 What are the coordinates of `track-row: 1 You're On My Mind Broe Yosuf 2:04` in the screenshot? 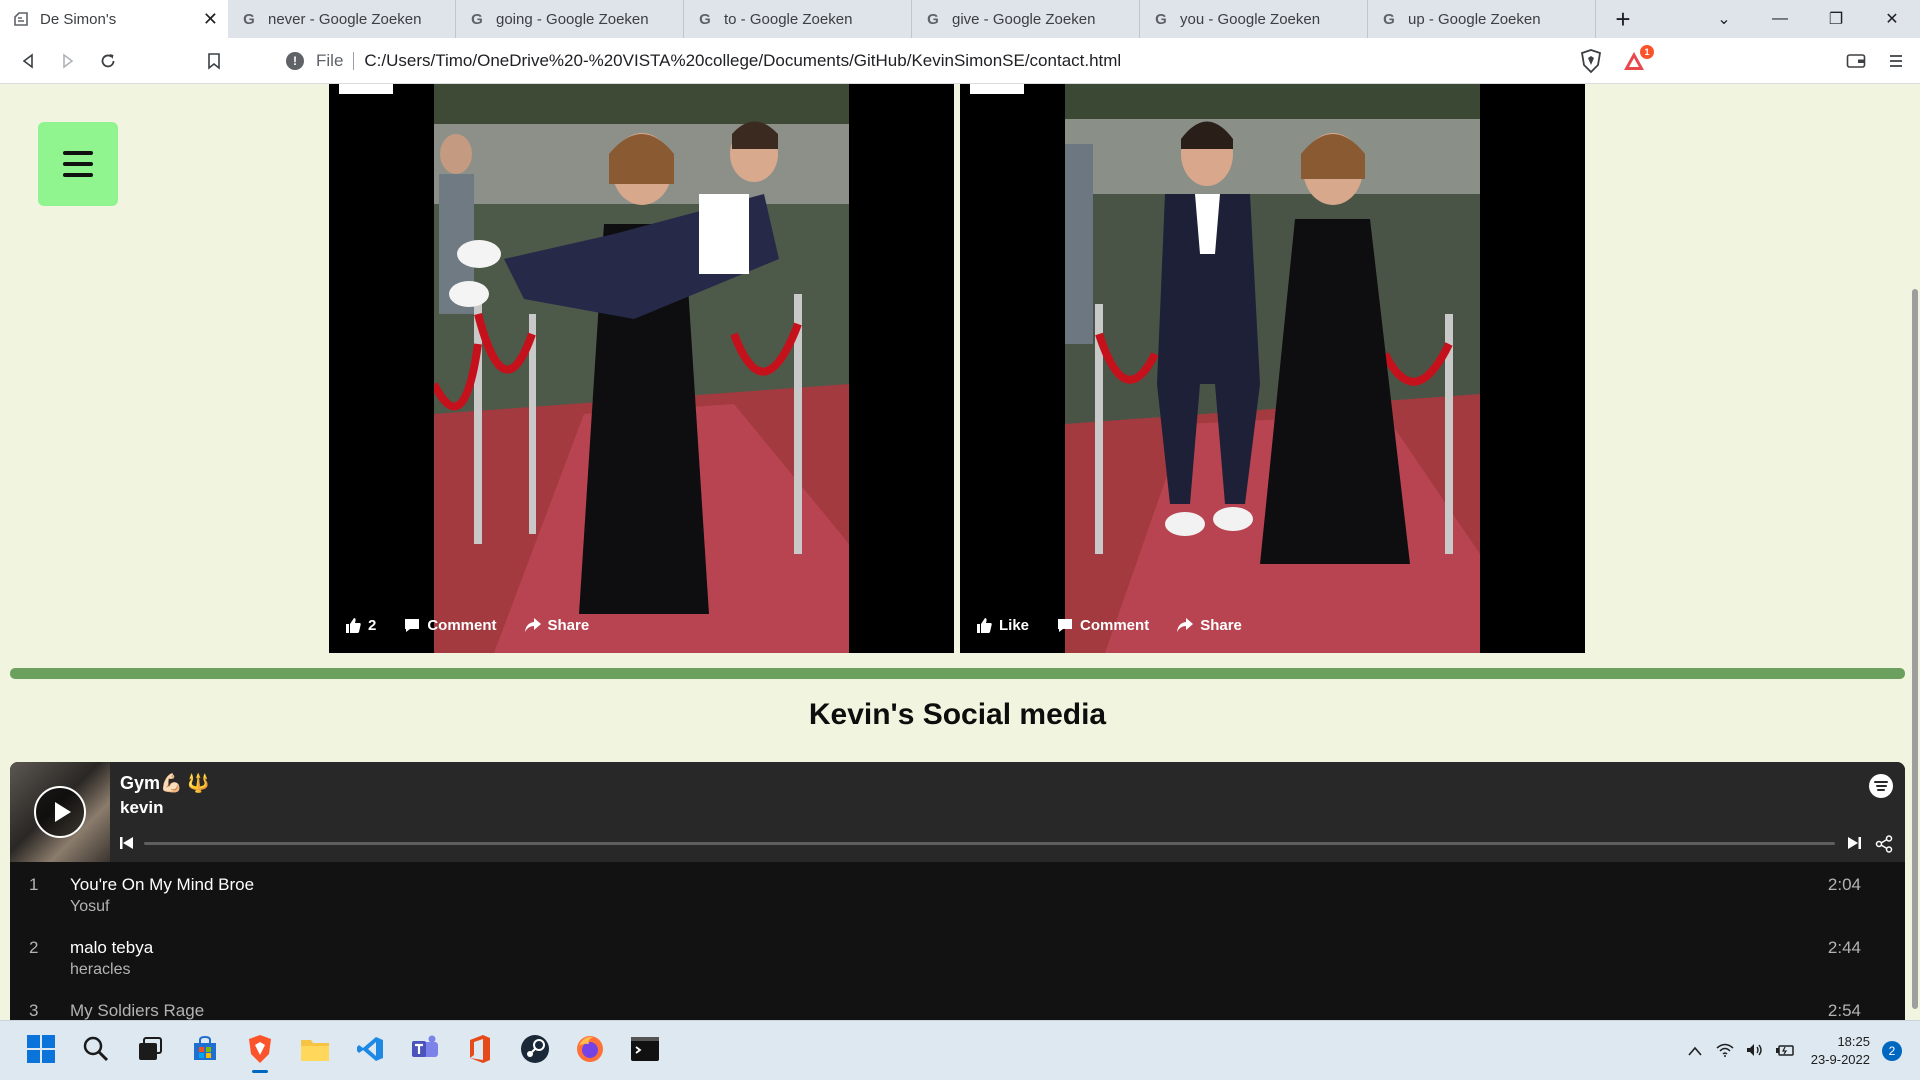 It's located at (957, 893).